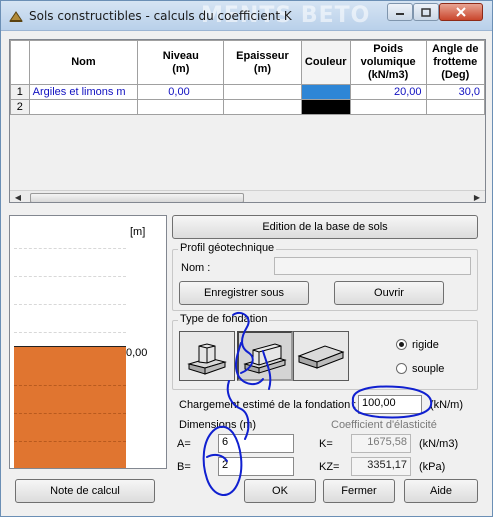 The height and width of the screenshot is (518, 493). I want to click on kz-unit: (kPa), so click(432, 467).